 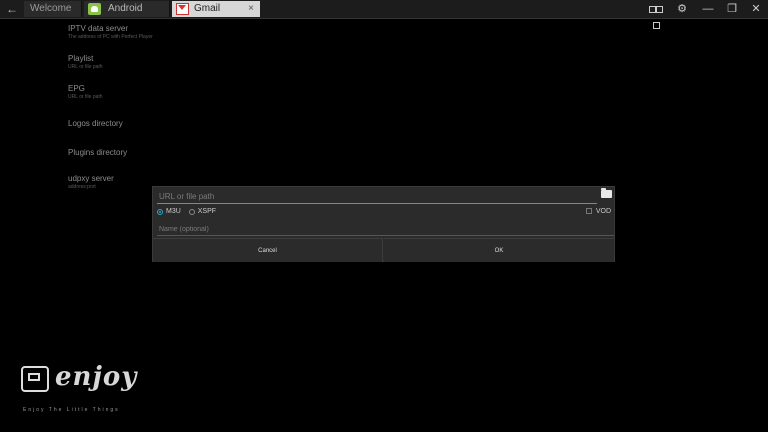 What do you see at coordinates (606, 193) in the screenshot?
I see `folder-icon` at bounding box center [606, 193].